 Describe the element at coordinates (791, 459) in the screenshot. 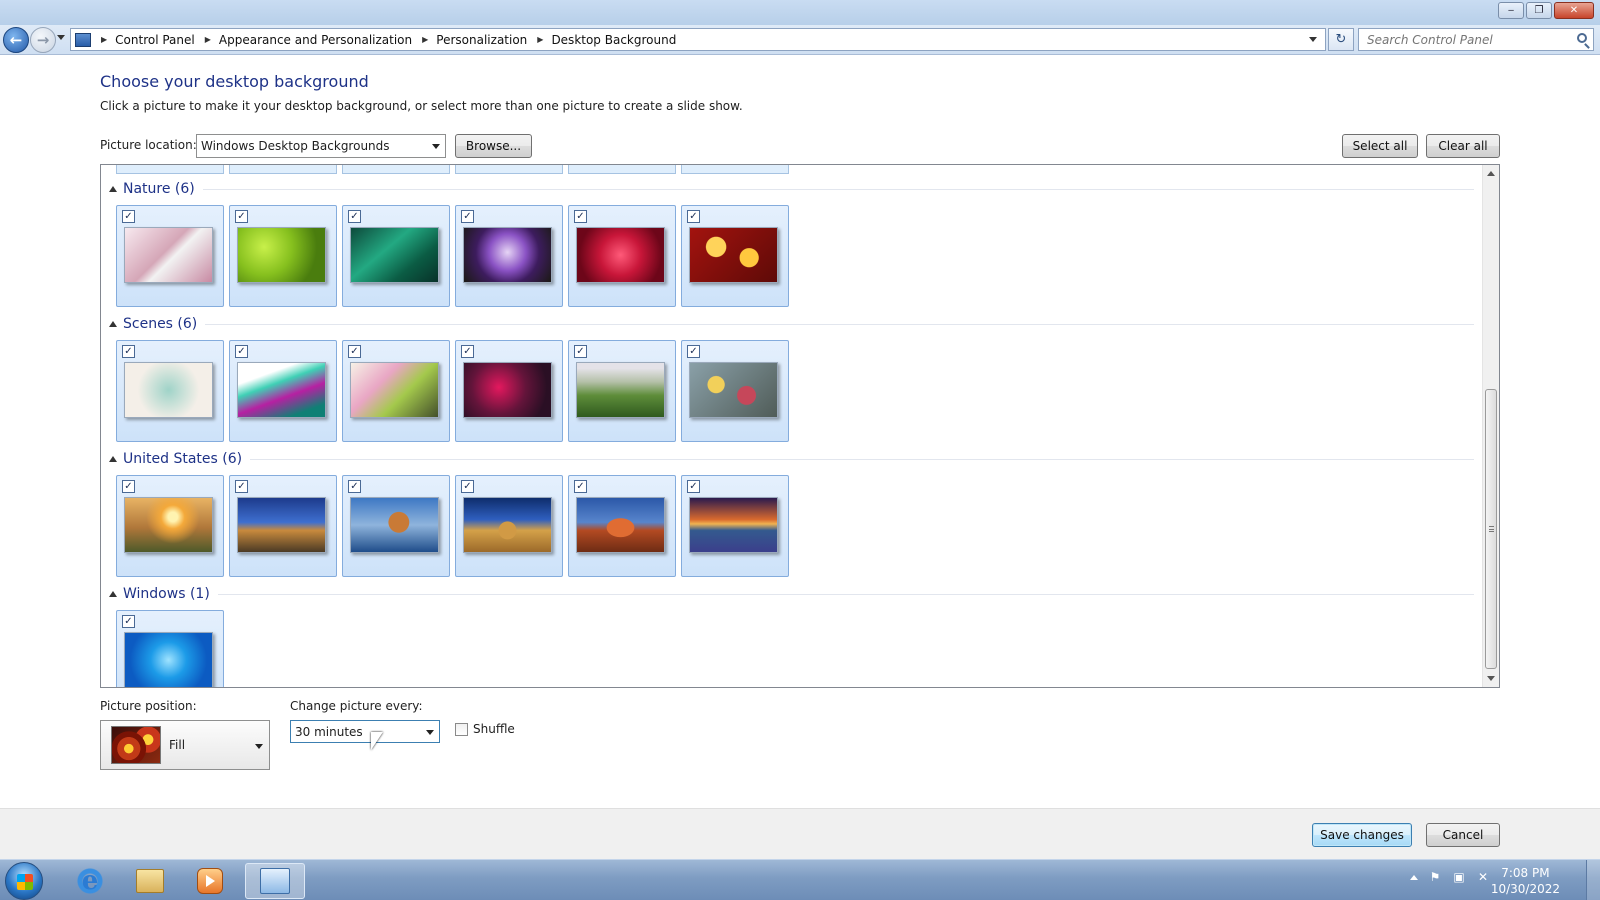

I see `group-header: United States (6)` at that location.